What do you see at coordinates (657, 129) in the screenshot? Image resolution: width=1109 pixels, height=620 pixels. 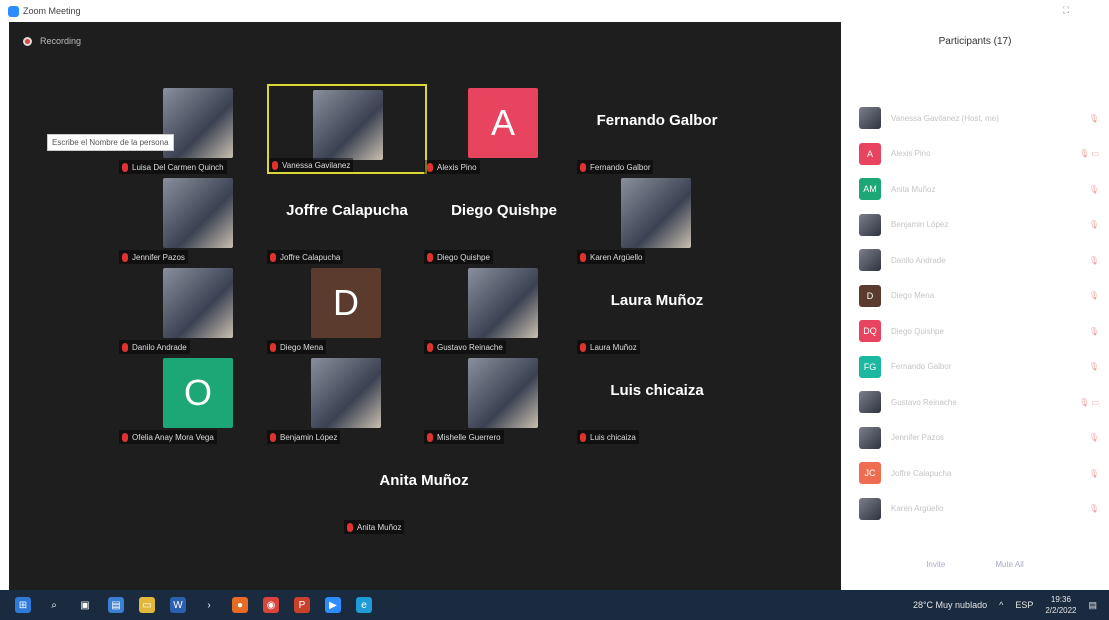 I see `video-tile: Fernando Galbor Fernando Galbor` at bounding box center [657, 129].